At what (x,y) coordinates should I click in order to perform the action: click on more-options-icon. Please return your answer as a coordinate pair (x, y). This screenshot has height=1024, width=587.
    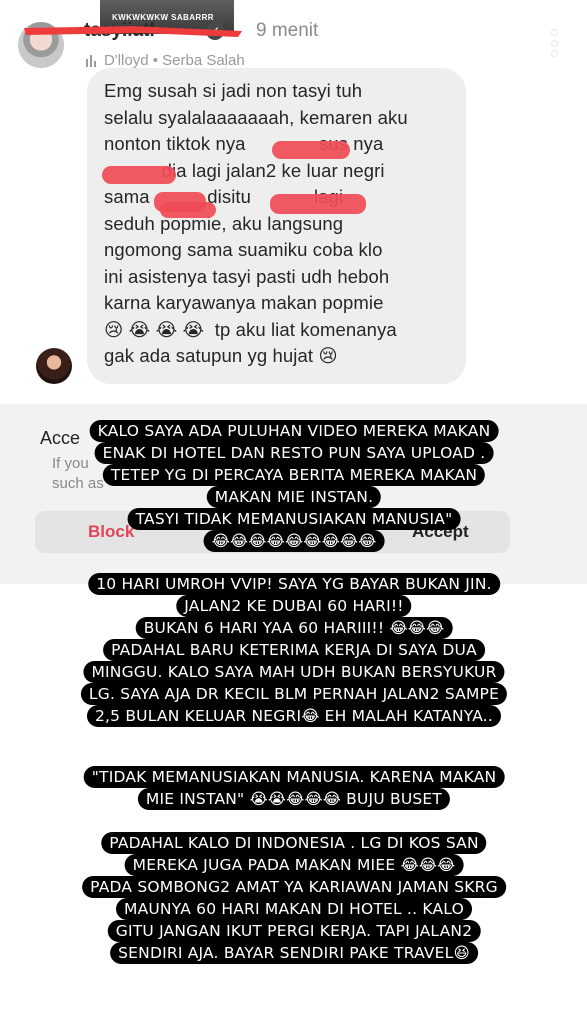
    Looking at the image, I should click on (554, 43).